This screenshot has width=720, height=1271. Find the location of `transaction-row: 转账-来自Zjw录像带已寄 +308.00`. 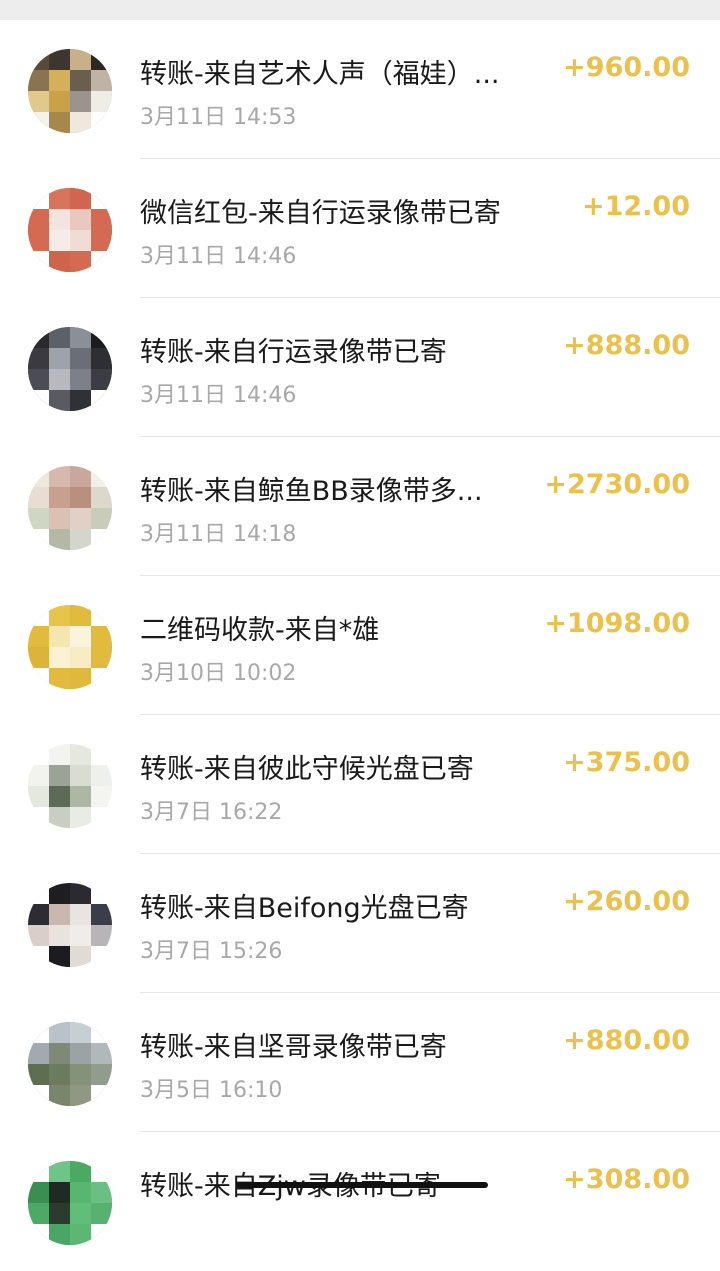

transaction-row: 转账-来自Zjw录像带已寄 +308.00 is located at coordinates (360, 1201).